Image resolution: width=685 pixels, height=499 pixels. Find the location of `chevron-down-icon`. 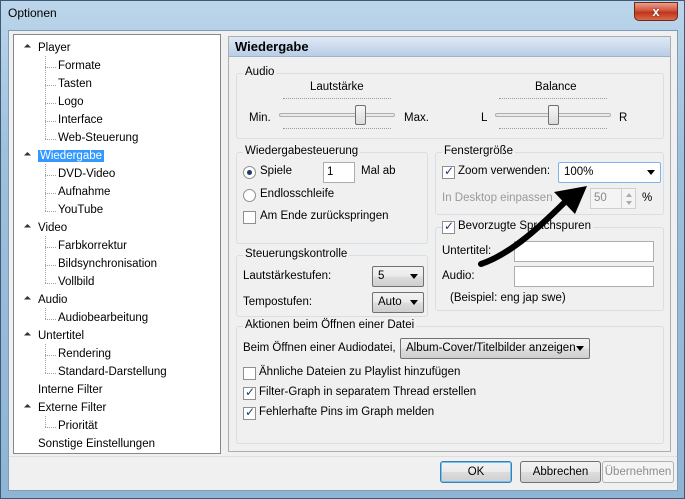

chevron-down-icon is located at coordinates (414, 276).